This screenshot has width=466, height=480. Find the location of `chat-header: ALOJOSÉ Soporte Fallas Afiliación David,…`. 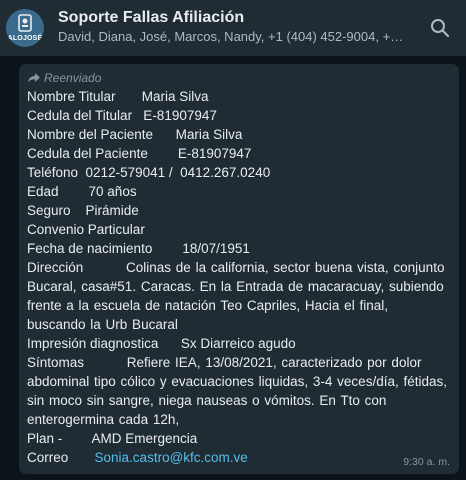

chat-header: ALOJOSÉ Soporte Fallas Afiliación David,… is located at coordinates (233, 28).